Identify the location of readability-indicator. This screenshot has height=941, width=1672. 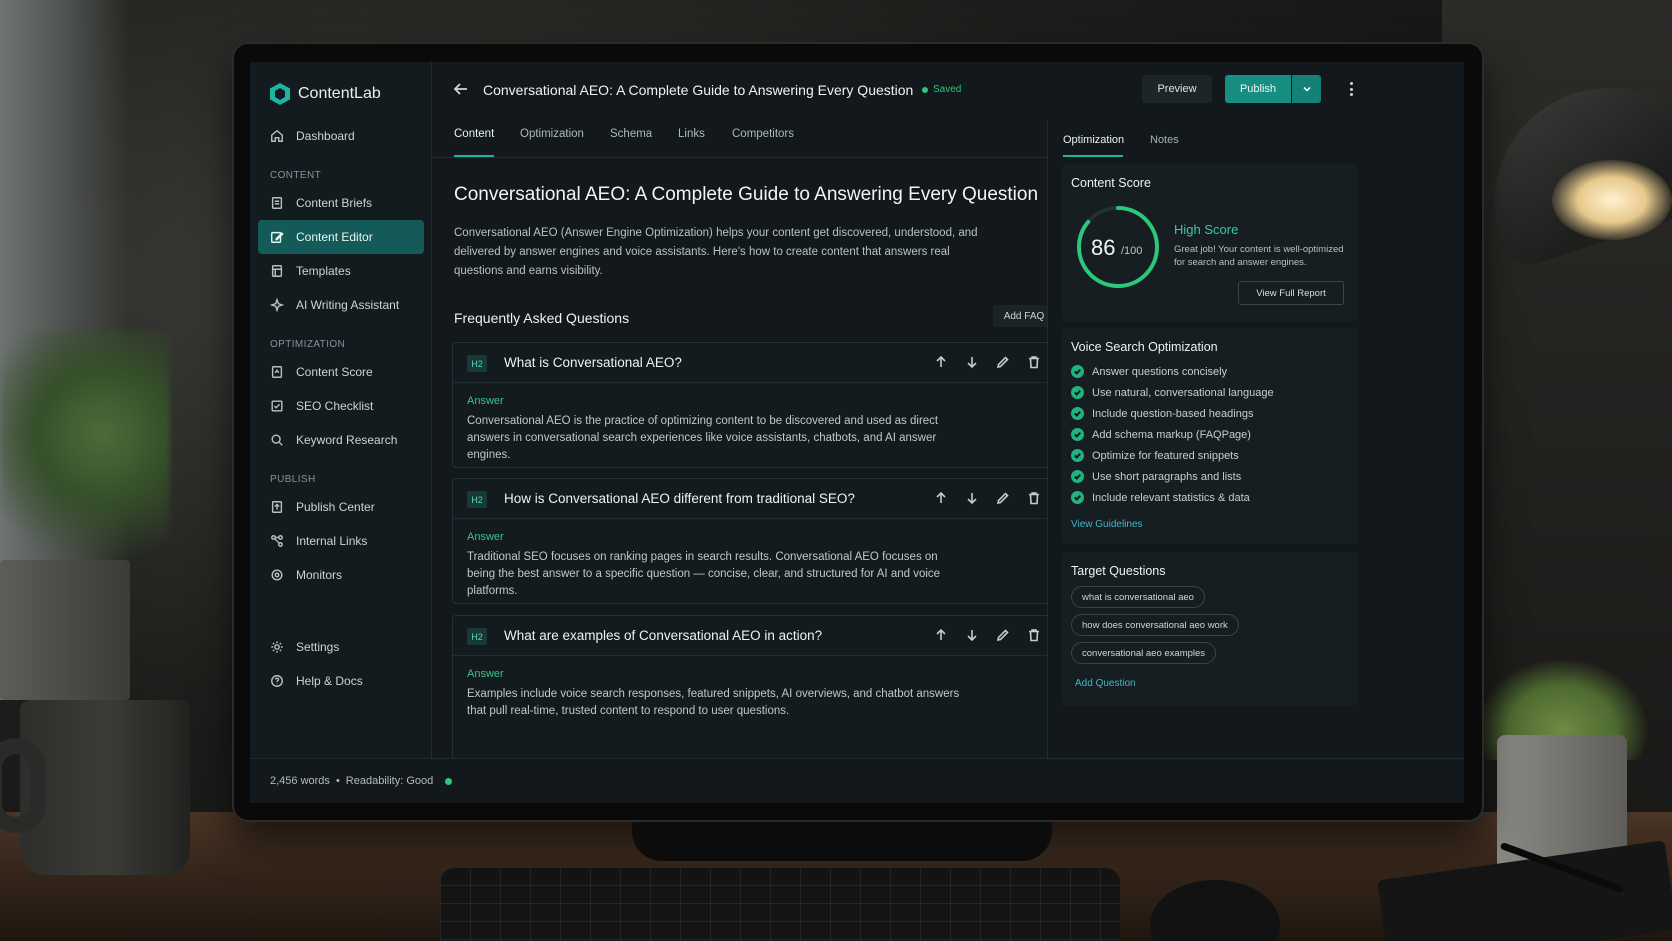
(449, 781).